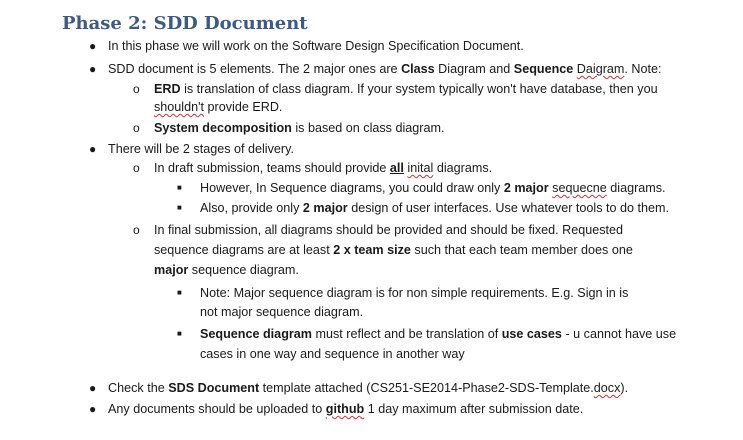  Describe the element at coordinates (185, 23) in the screenshot. I see `page-title: Phase 2: SDD Document` at that location.